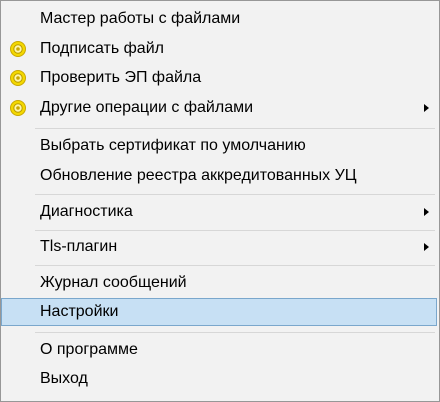  What do you see at coordinates (79, 246) in the screenshot?
I see `menu-item-label: Tls-плагин` at bounding box center [79, 246].